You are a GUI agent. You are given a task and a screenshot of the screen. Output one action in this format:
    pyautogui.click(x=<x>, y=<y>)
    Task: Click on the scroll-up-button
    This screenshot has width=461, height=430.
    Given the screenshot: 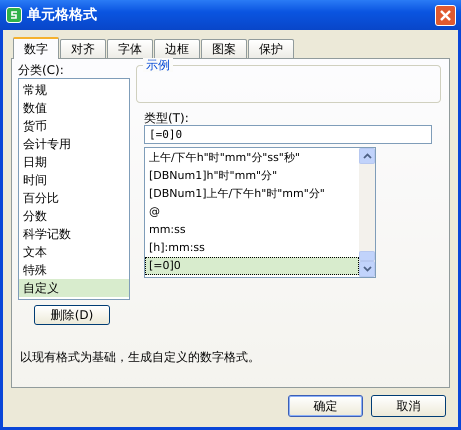 What is the action you would take?
    pyautogui.click(x=367, y=156)
    